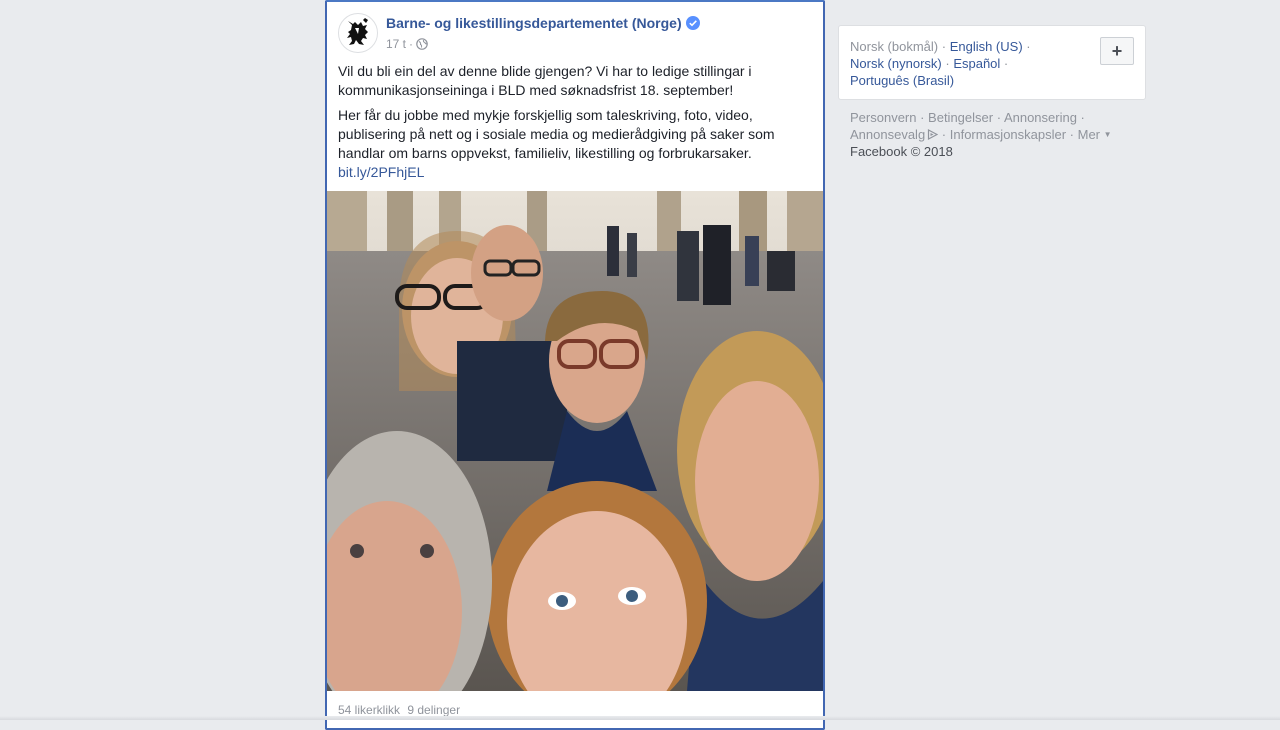  What do you see at coordinates (396, 44) in the screenshot?
I see `post-timestamp: 17 t` at bounding box center [396, 44].